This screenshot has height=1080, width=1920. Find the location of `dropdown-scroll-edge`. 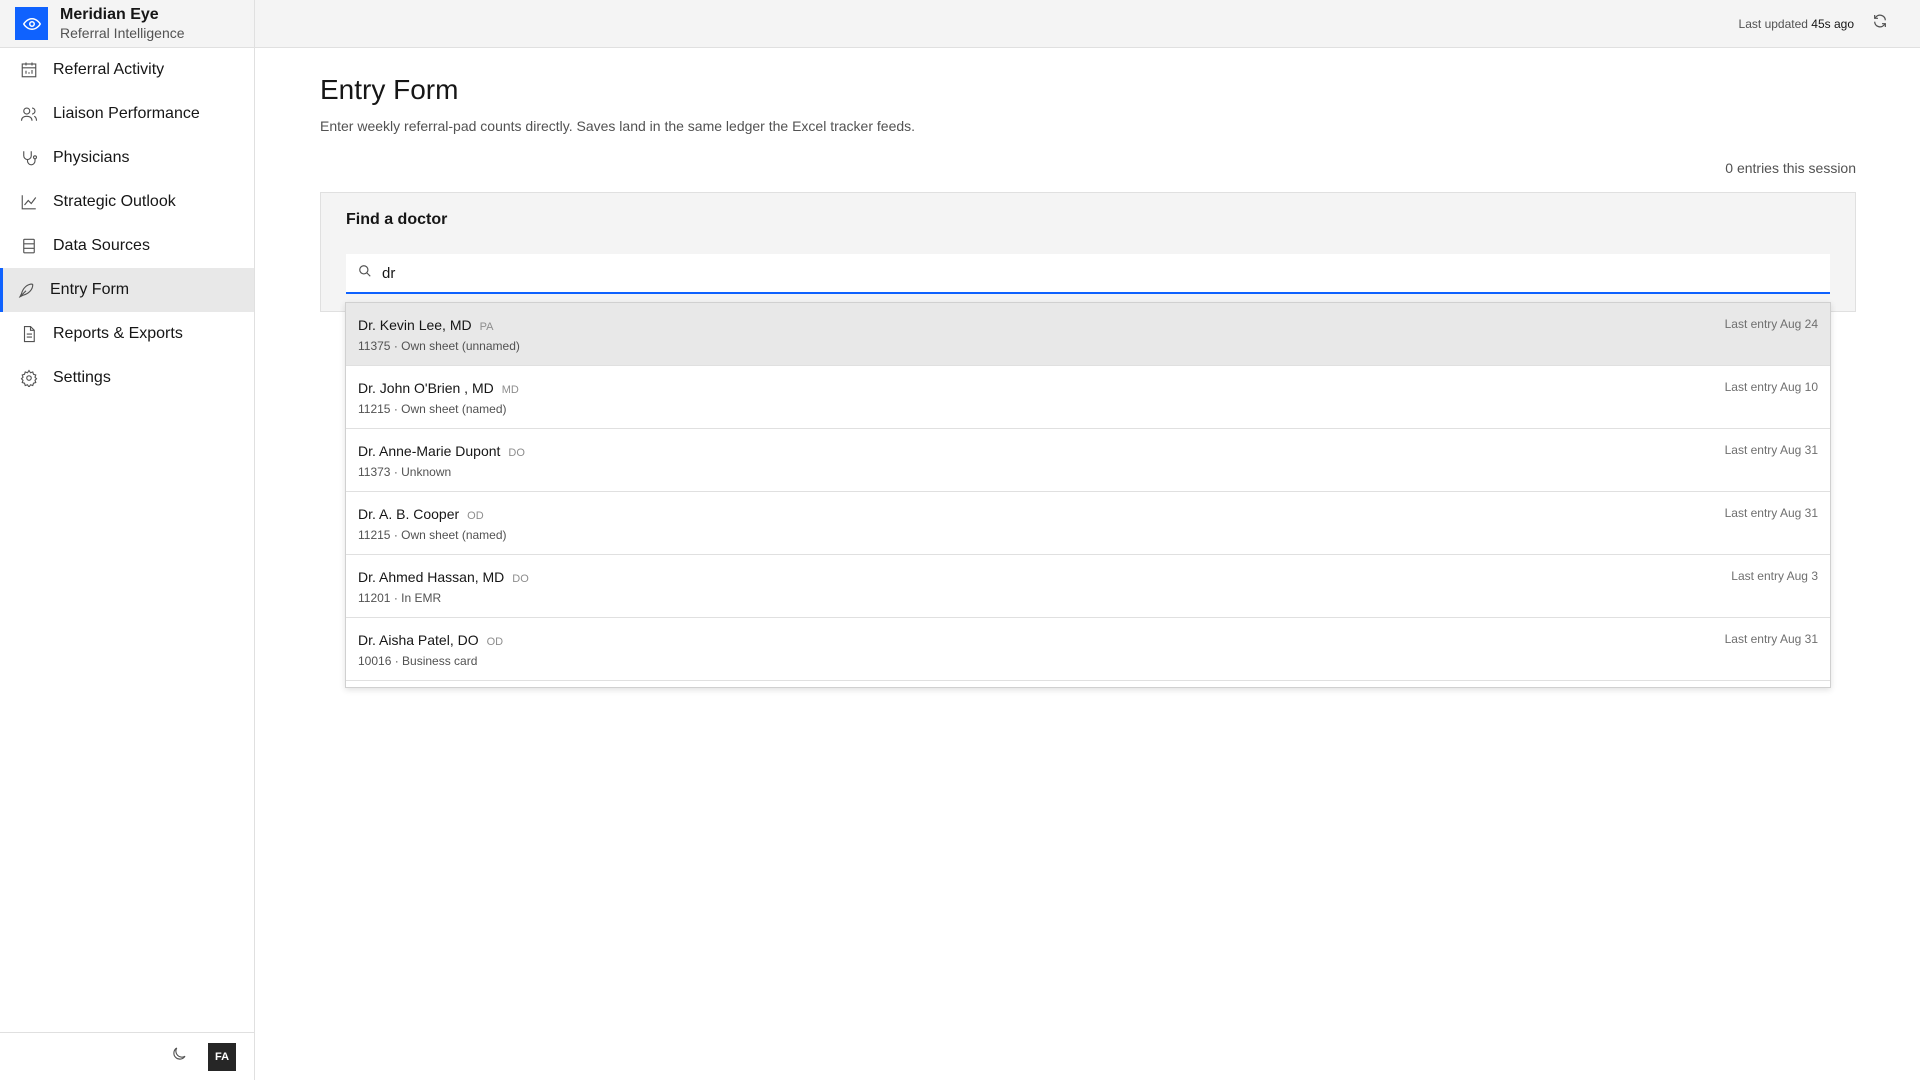

dropdown-scroll-edge is located at coordinates (1088, 684).